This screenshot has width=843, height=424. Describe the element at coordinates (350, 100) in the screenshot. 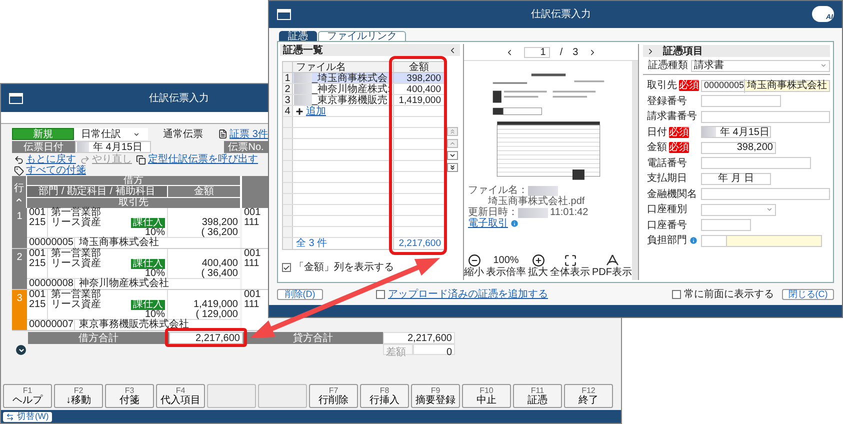

I see `file-name: _東京事務機販売` at that location.